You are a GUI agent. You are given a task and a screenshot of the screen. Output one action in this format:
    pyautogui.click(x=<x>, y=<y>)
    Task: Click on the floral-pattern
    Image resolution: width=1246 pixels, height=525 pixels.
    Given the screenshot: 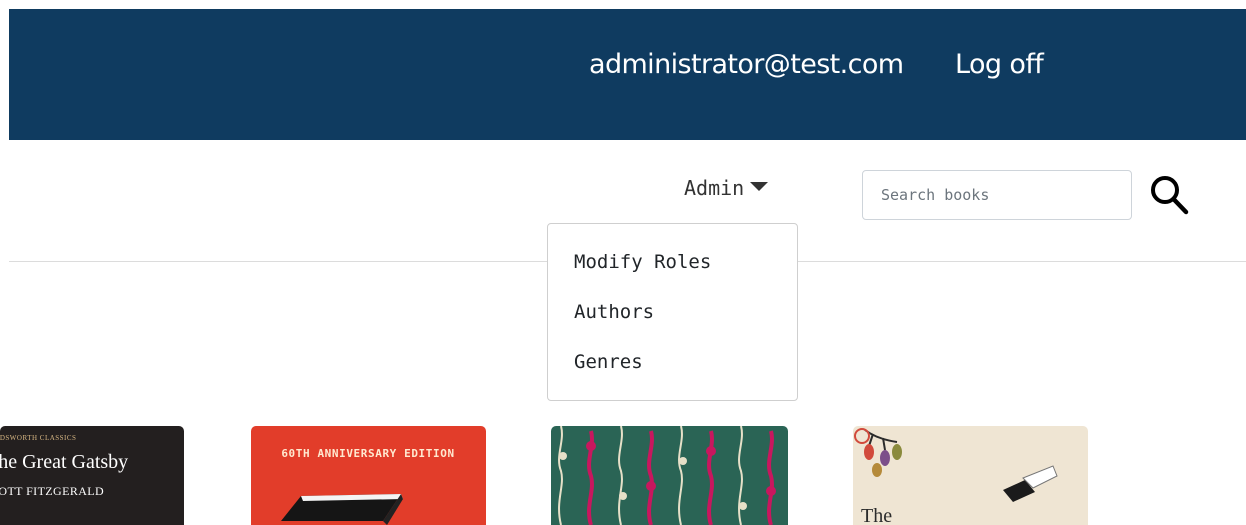 What is the action you would take?
    pyautogui.click(x=667, y=475)
    